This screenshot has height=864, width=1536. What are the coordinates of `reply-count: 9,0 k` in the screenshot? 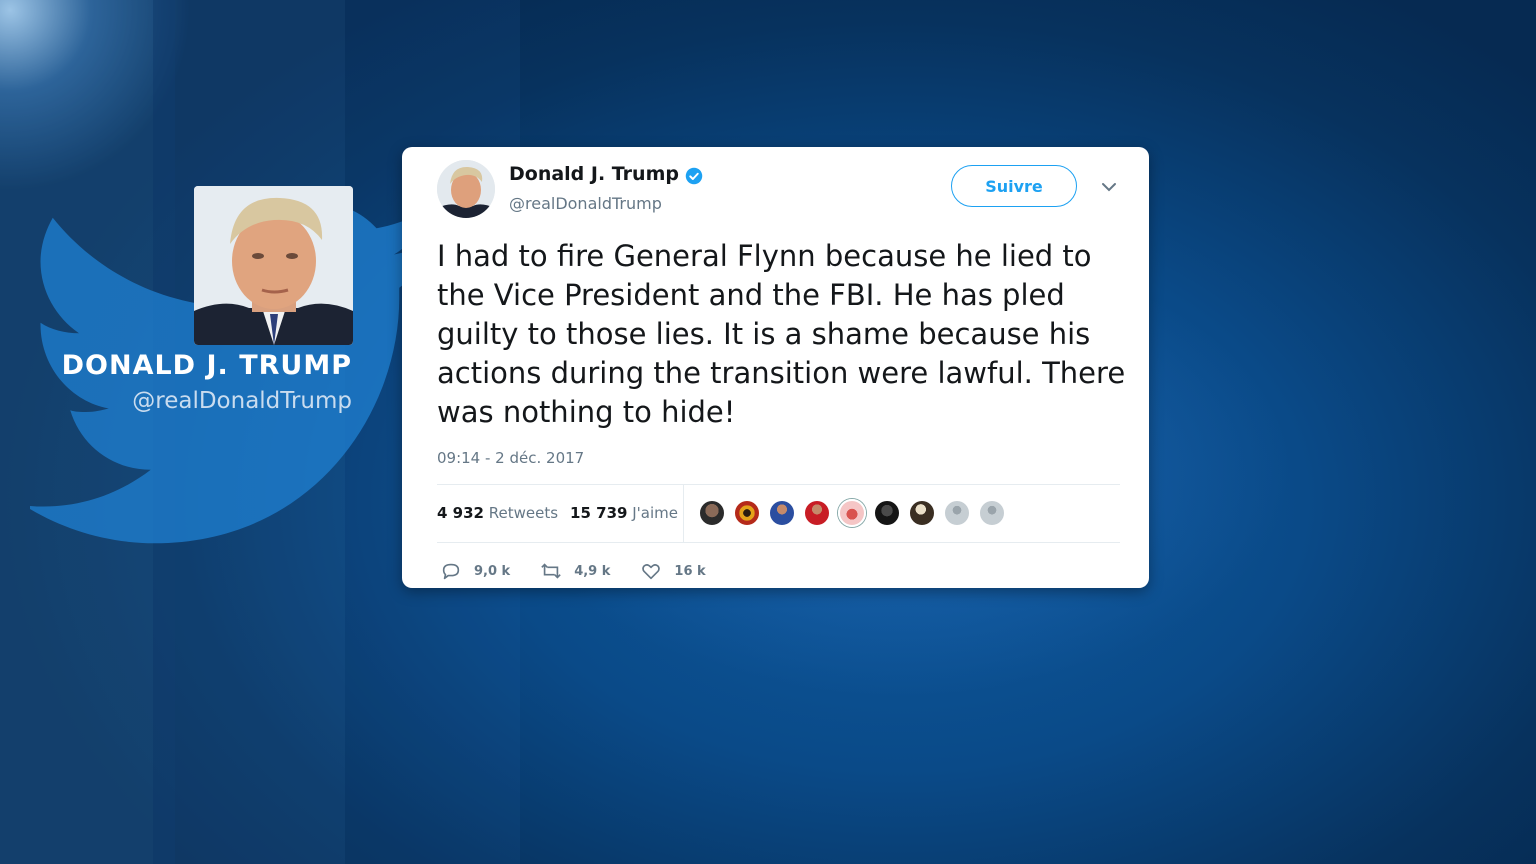 It's located at (492, 571).